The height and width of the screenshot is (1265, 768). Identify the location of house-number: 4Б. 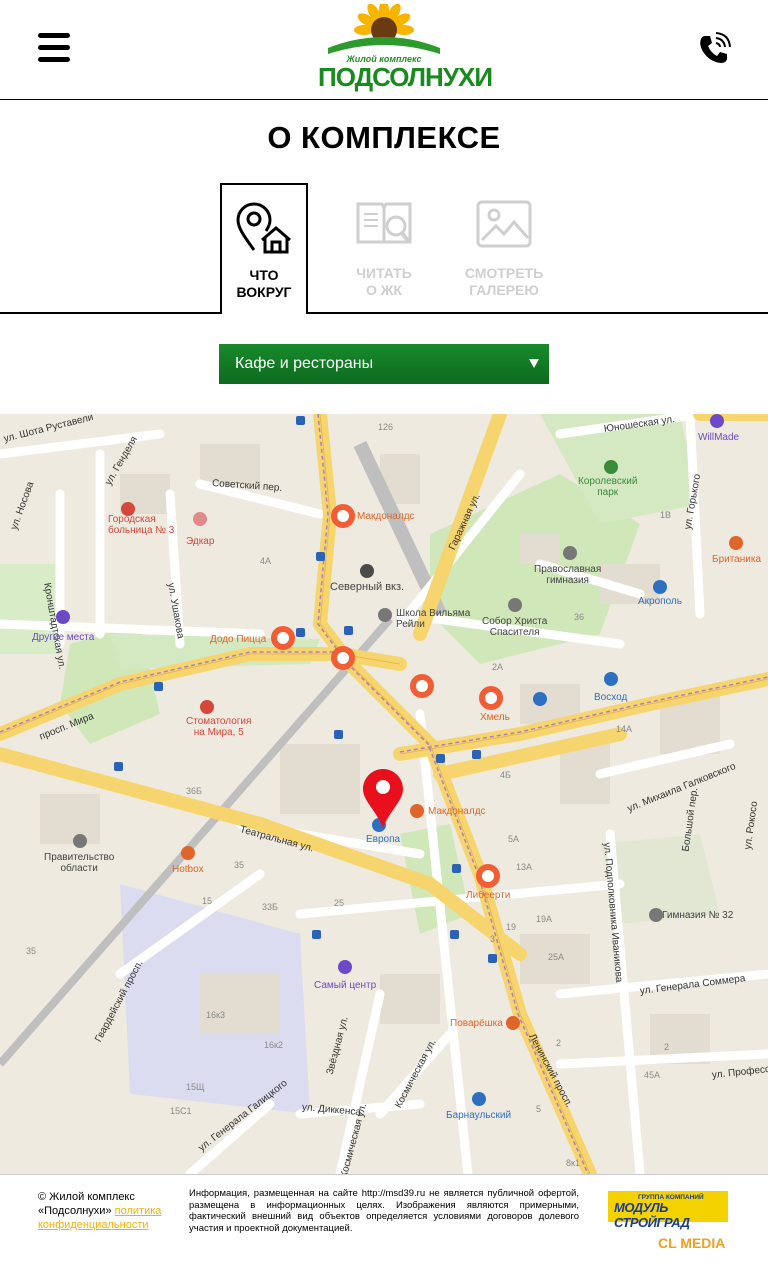
(505, 775).